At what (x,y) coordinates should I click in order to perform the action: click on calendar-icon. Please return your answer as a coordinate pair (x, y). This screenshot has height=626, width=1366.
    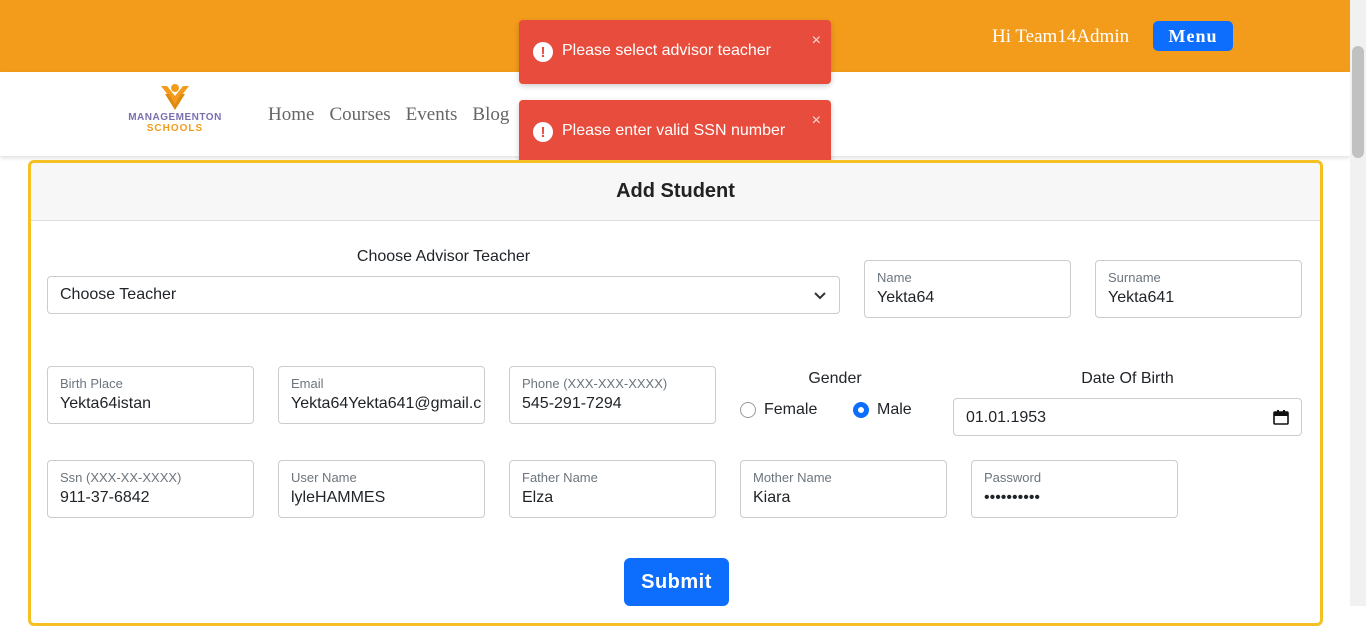
    Looking at the image, I should click on (1281, 417).